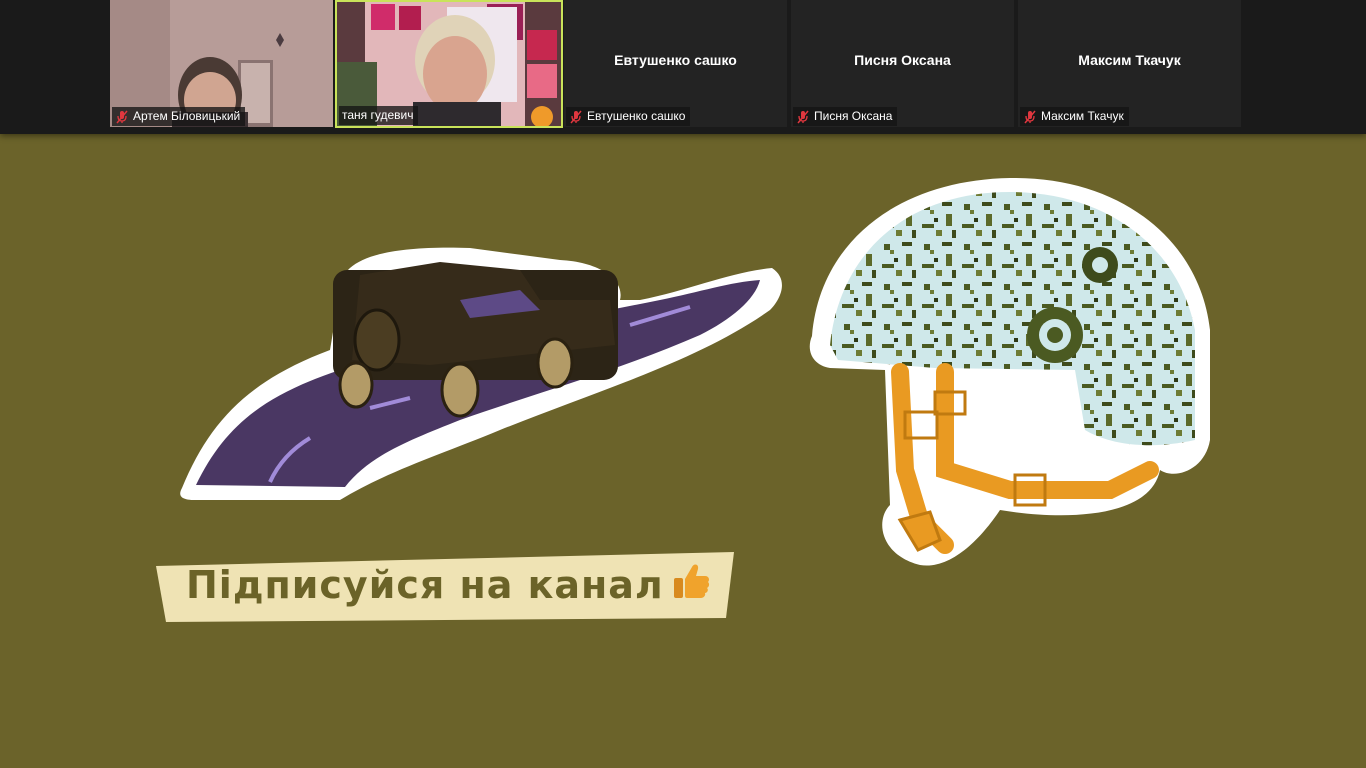 The width and height of the screenshot is (1366, 768). I want to click on participant-name: Артем Біловицький, so click(187, 116).